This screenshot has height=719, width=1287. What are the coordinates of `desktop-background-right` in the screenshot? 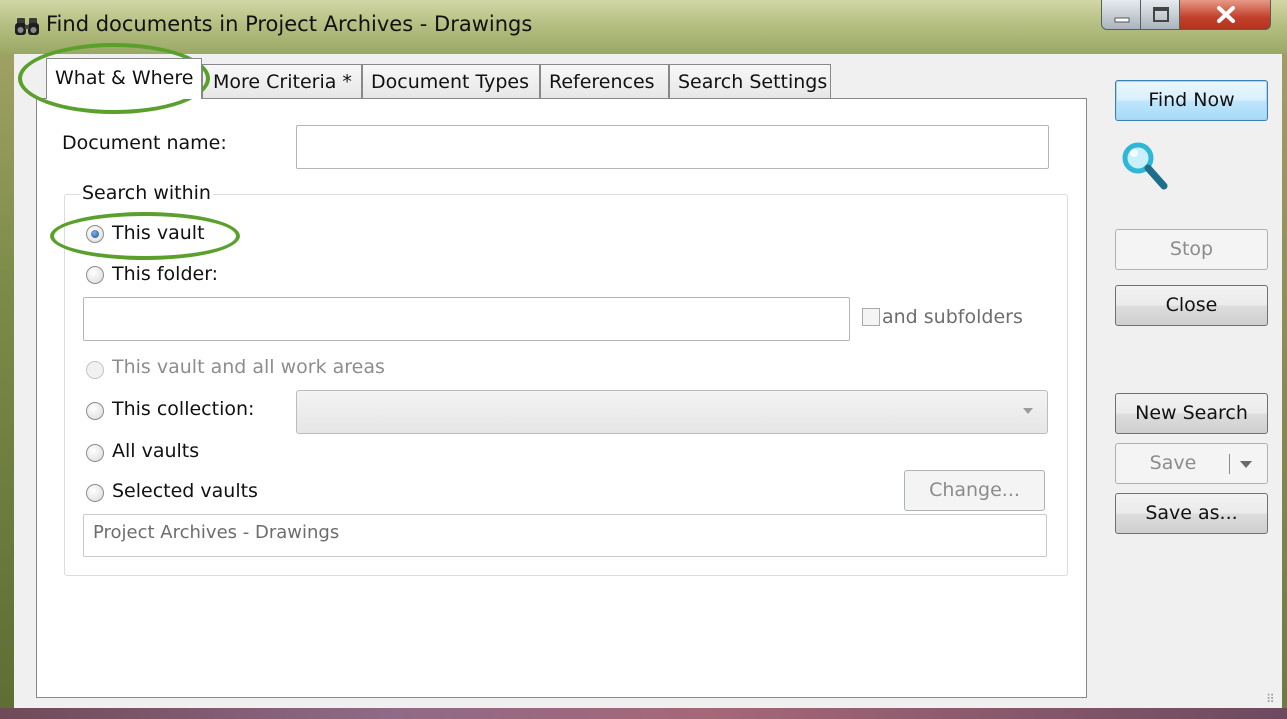 It's located at (1284, 359).